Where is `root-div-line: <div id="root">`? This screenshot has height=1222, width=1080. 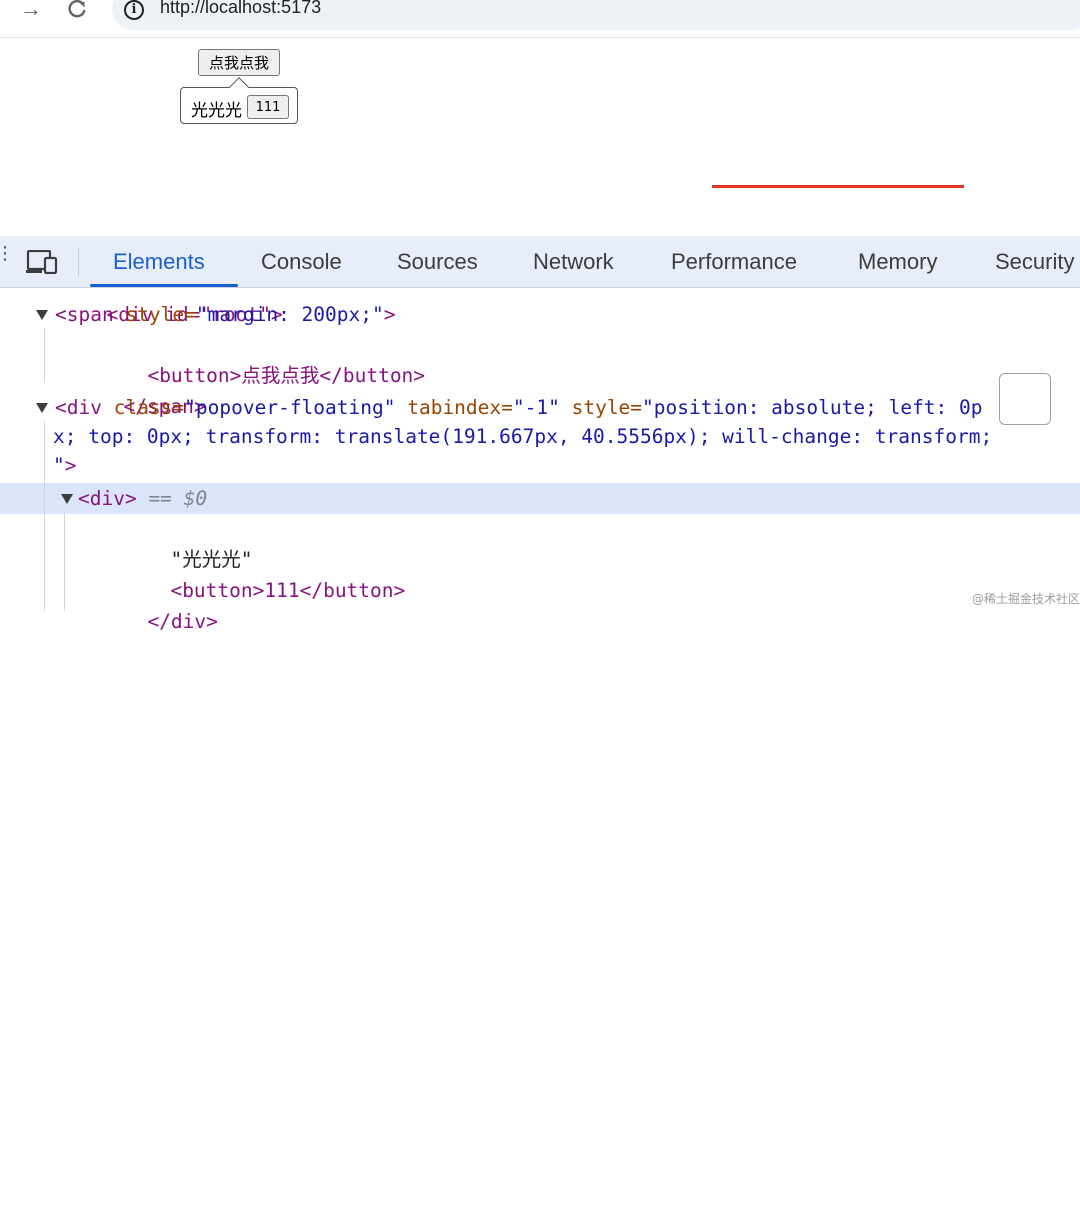
root-div-line: <div id="root"> is located at coordinates (159, 298).